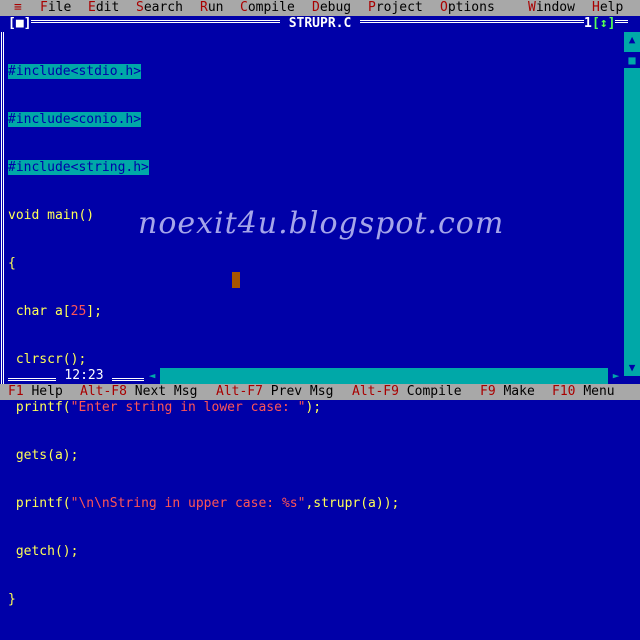 The width and height of the screenshot is (640, 640). What do you see at coordinates (4, 208) in the screenshot?
I see `window-frame-left` at bounding box center [4, 208].